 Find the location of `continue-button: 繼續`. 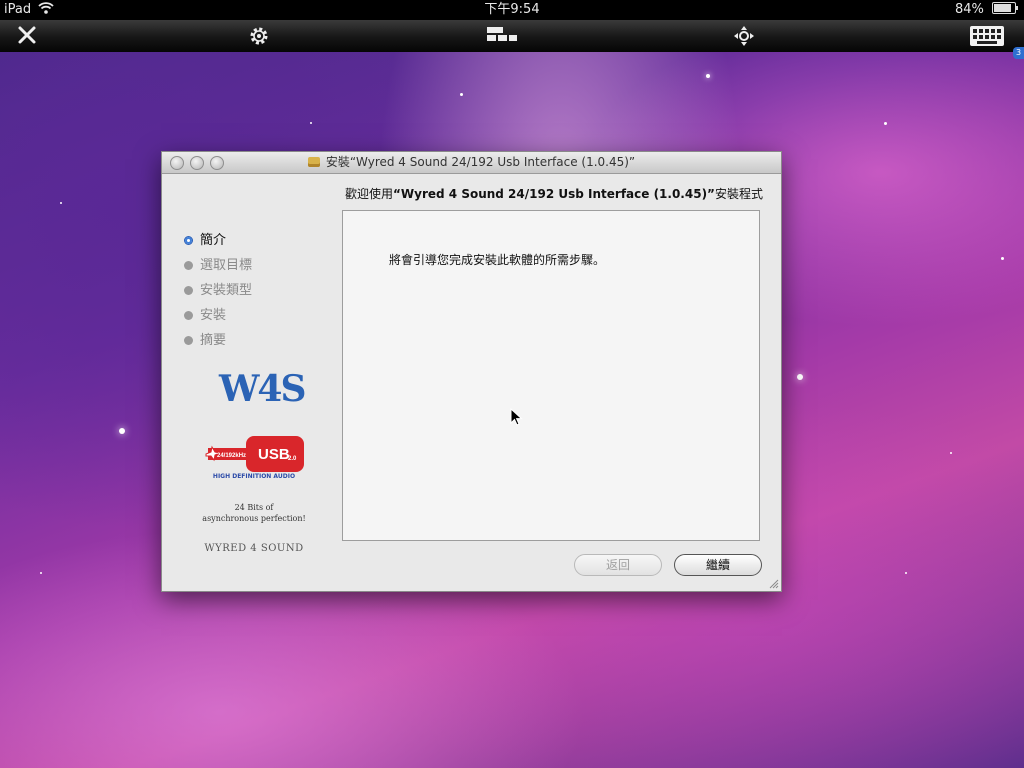

continue-button: 繼續 is located at coordinates (718, 565).